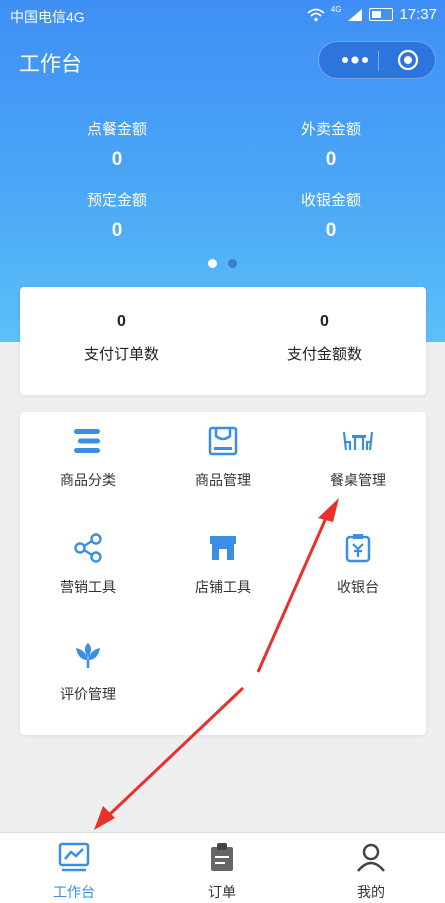 This screenshot has width=445, height=903. Describe the element at coordinates (116, 129) in the screenshot. I see `stat-label: 点餐金额` at that location.